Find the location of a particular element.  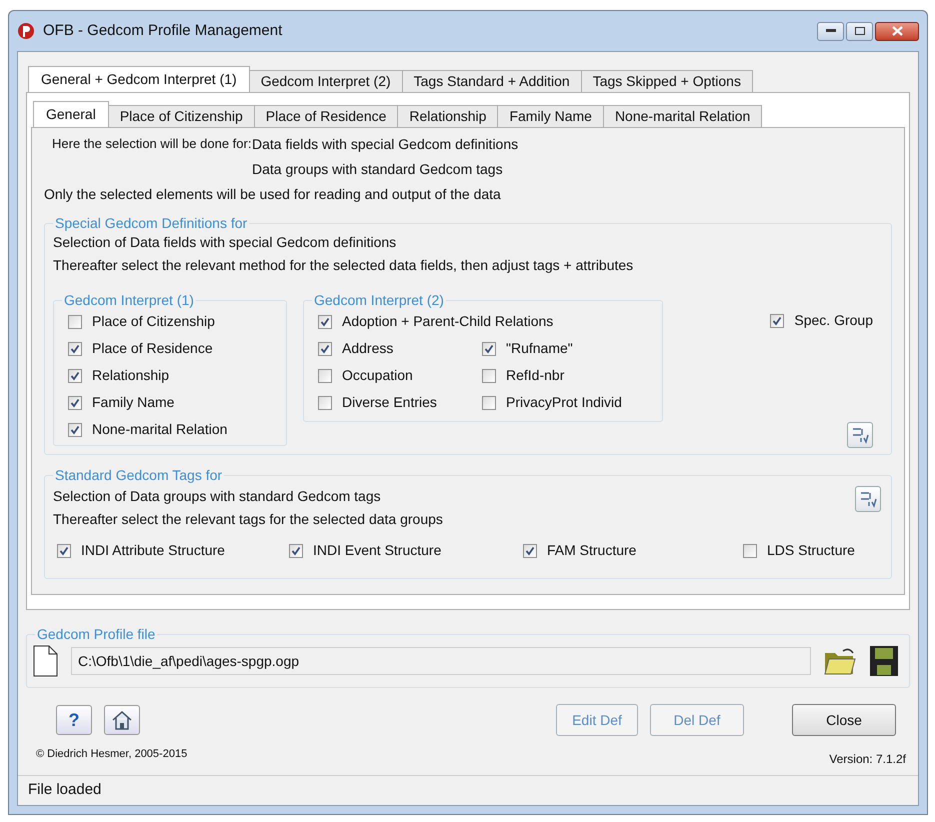

copyright-text: © Diedrich Hesmer, 2005-2015 is located at coordinates (112, 754).